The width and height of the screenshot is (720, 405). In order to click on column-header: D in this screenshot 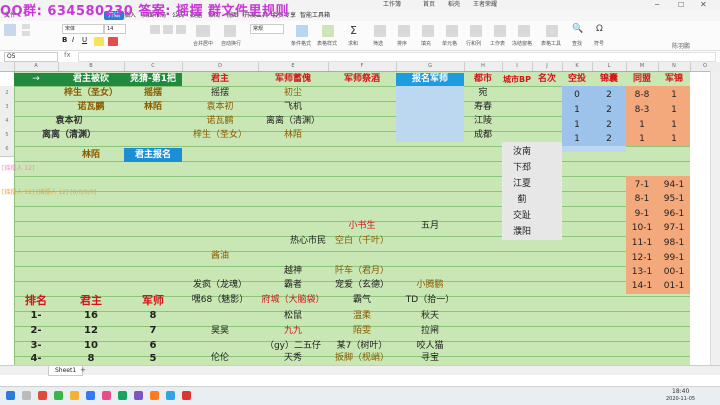, I will do `click(220, 66)`.